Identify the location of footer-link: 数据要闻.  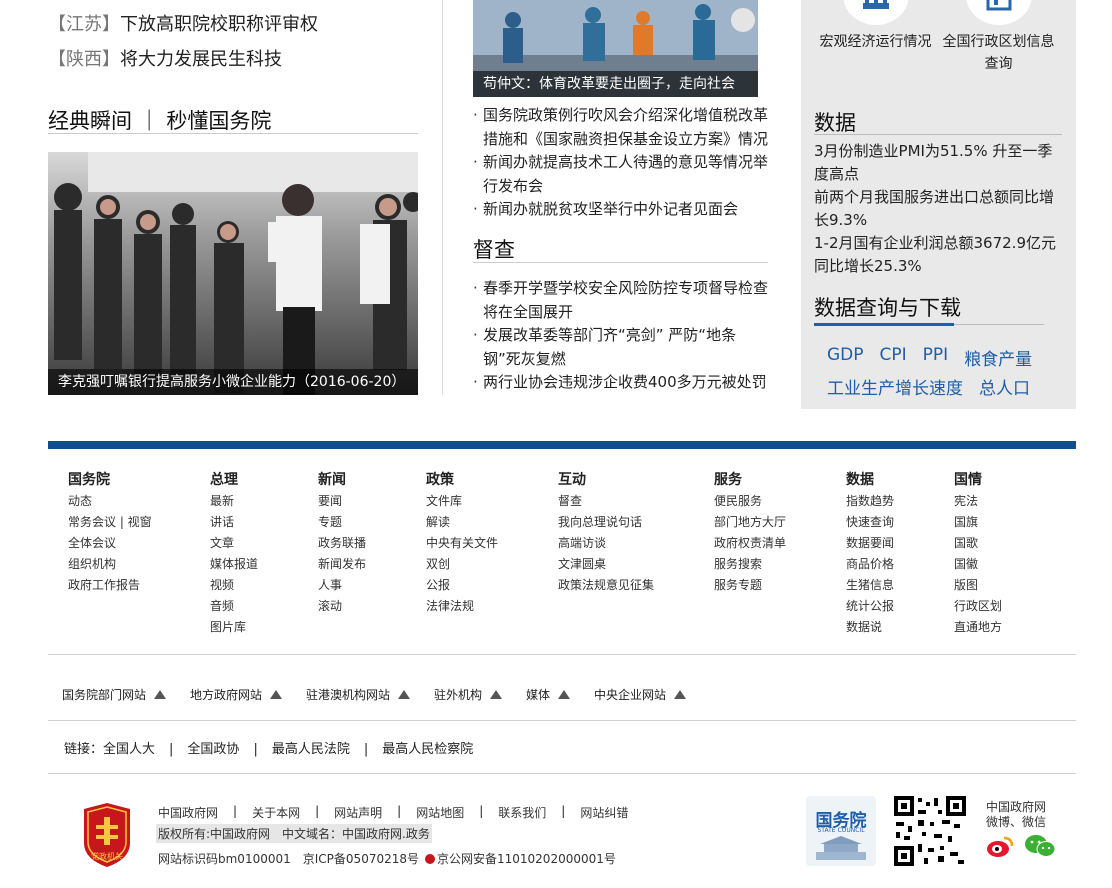
(870, 543).